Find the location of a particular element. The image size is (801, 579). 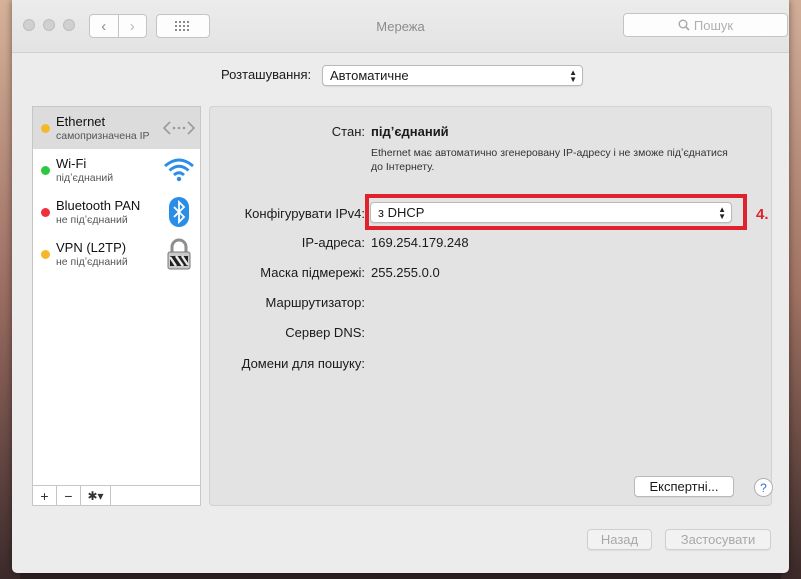

annotation-step-number: 4. is located at coordinates (762, 214).